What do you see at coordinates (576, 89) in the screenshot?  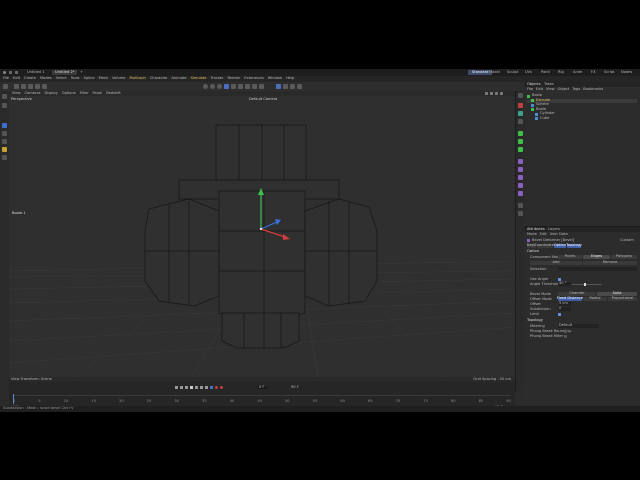 I see `om-menu-tags: Tags` at bounding box center [576, 89].